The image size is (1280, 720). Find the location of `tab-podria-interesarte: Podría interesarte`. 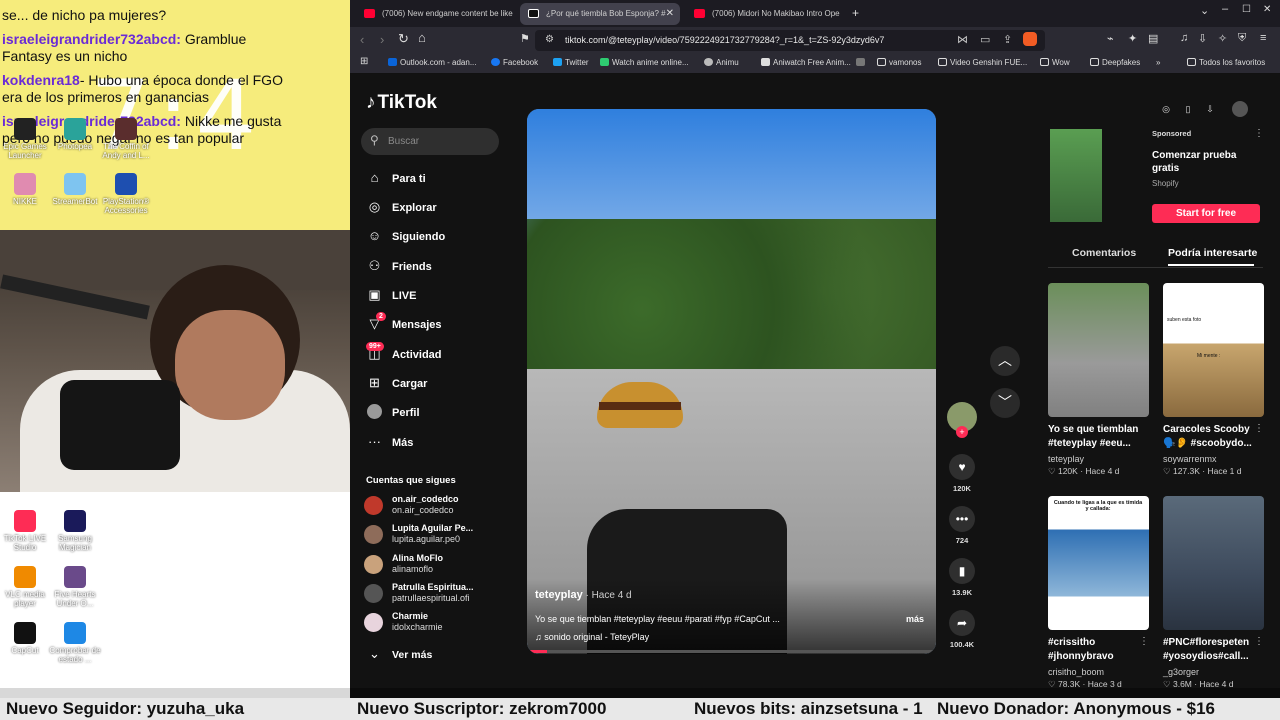

tab-podria-interesarte: Podría interesarte is located at coordinates (1212, 253).